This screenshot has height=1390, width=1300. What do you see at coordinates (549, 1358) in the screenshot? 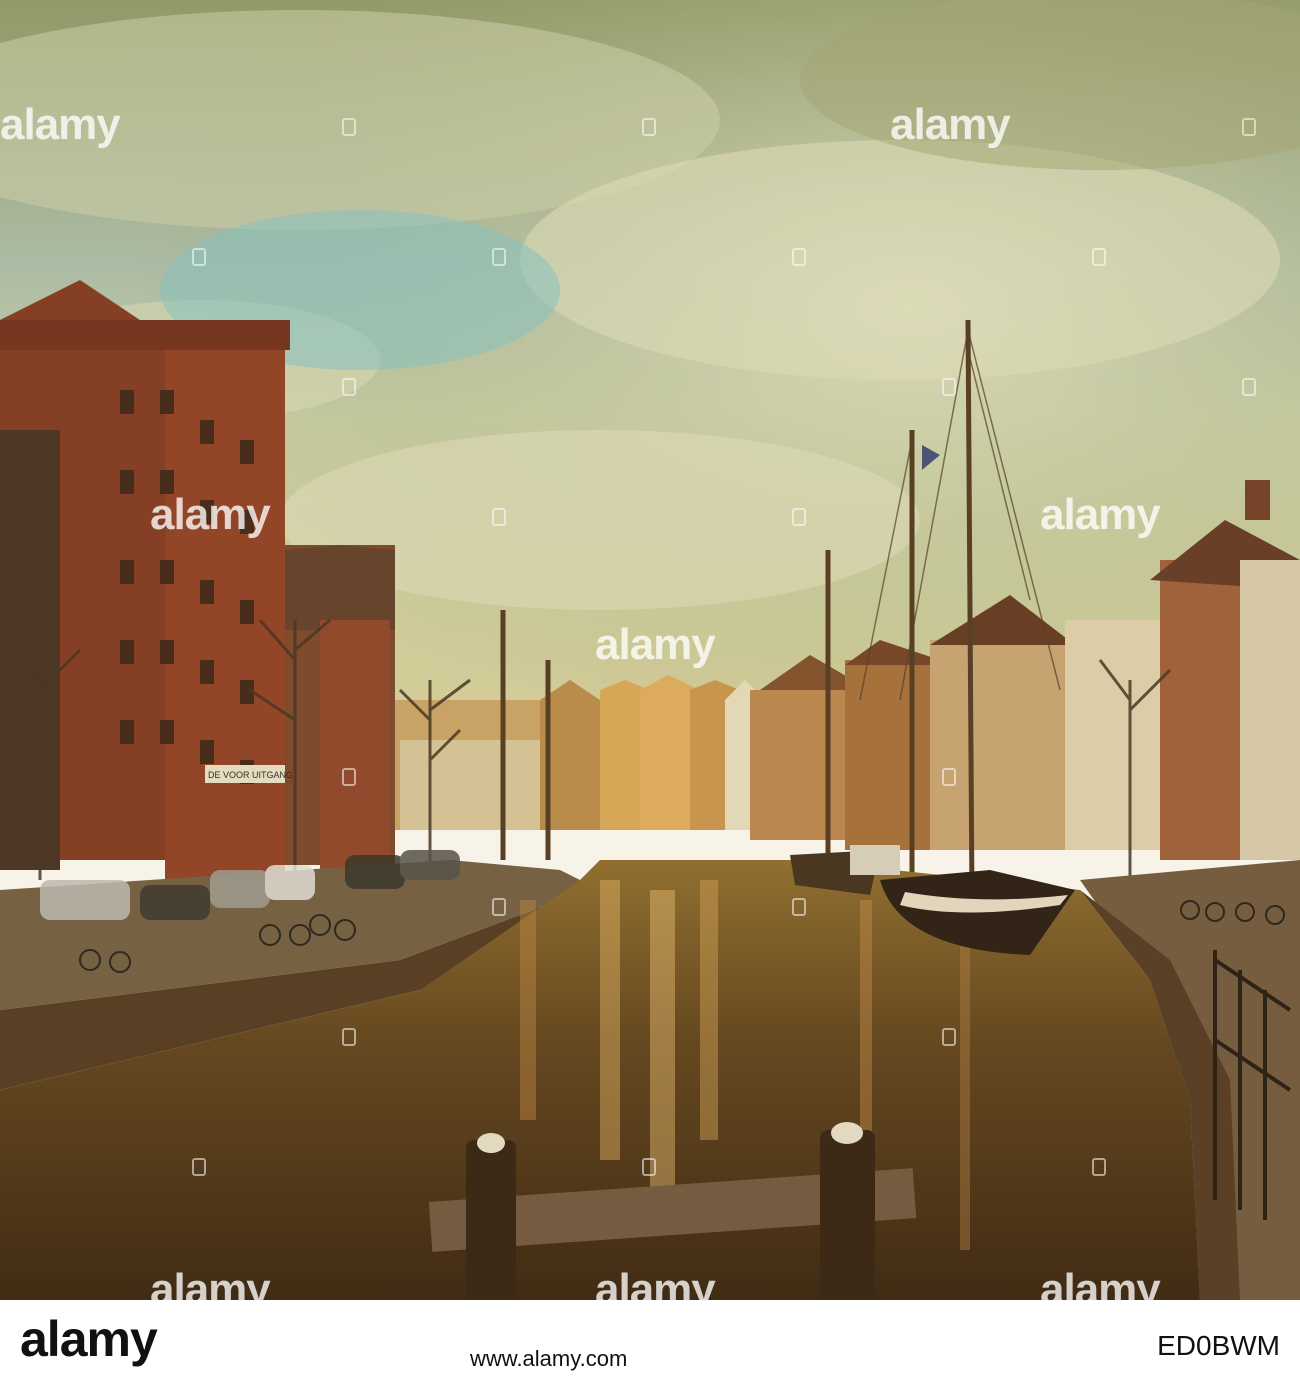
I see `footer-url: www.alamy.com` at bounding box center [549, 1358].